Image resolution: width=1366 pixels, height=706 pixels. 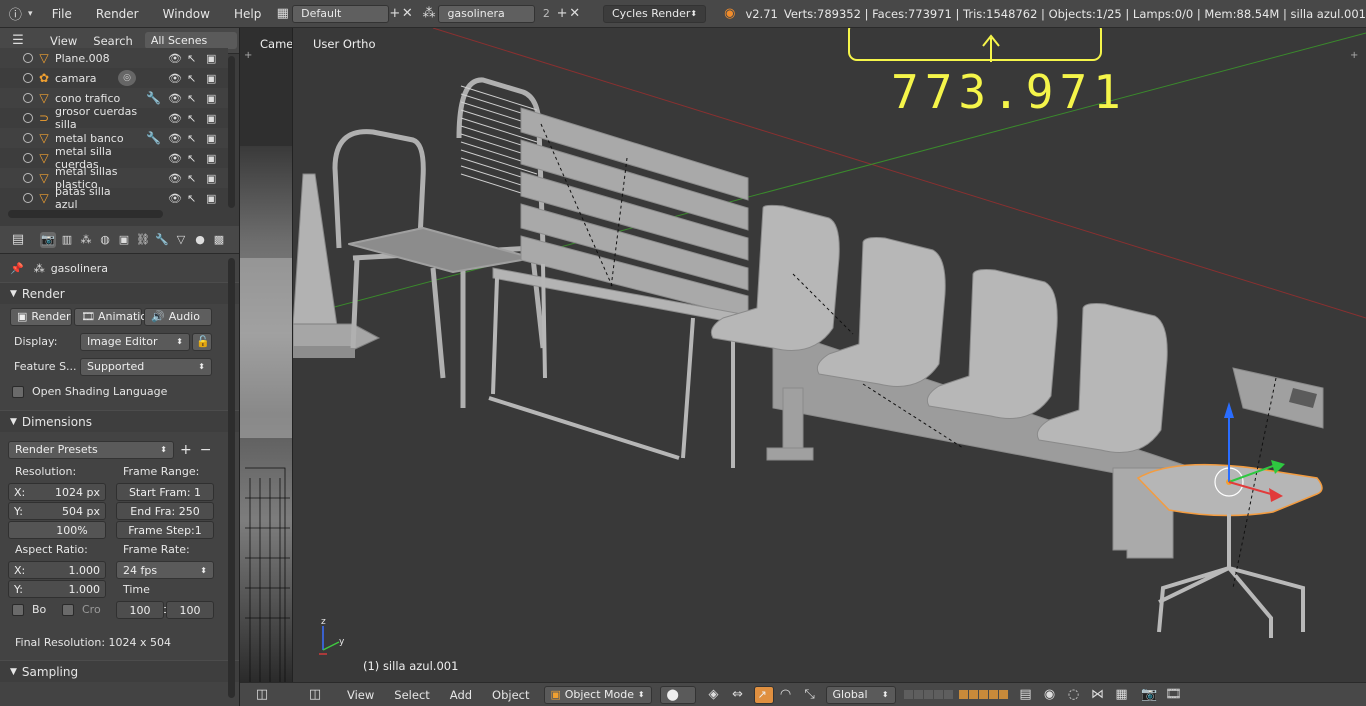 What do you see at coordinates (135, 341) in the screenshot?
I see `display-select: Image Editor ⬍` at bounding box center [135, 341].